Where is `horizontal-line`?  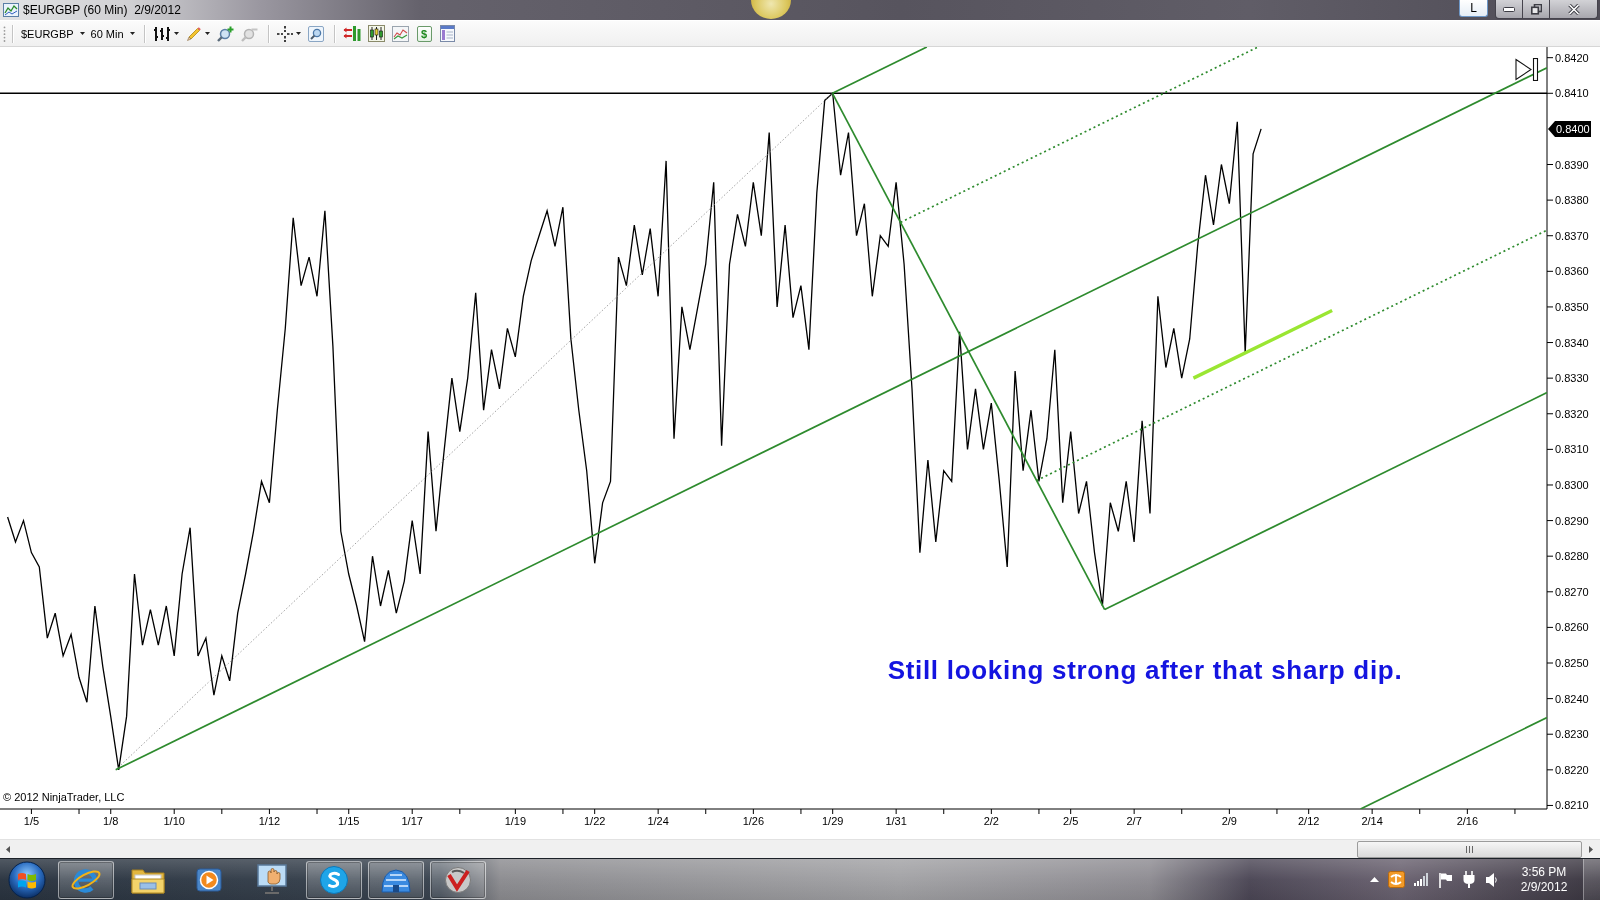 horizontal-line is located at coordinates (773, 93).